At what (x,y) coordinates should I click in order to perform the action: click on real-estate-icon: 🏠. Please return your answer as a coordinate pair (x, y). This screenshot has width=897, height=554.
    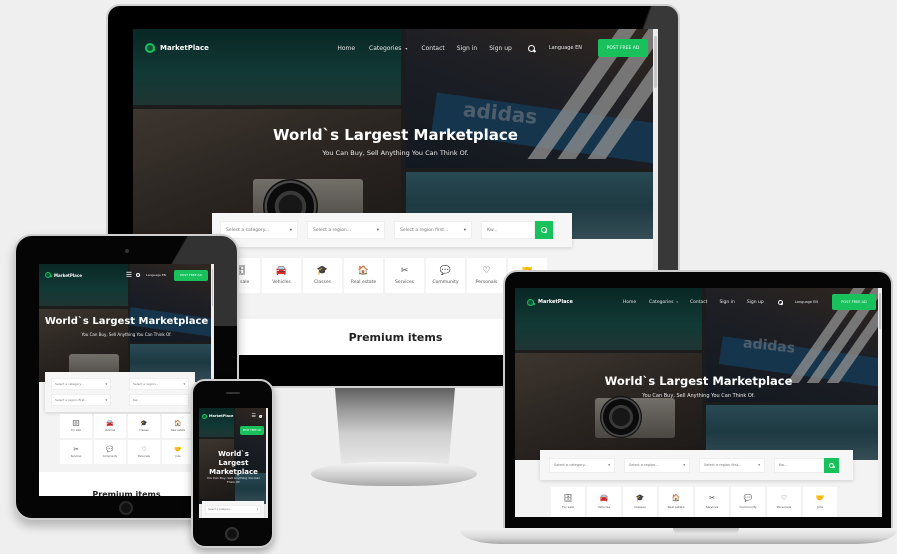
    Looking at the image, I should click on (676, 498).